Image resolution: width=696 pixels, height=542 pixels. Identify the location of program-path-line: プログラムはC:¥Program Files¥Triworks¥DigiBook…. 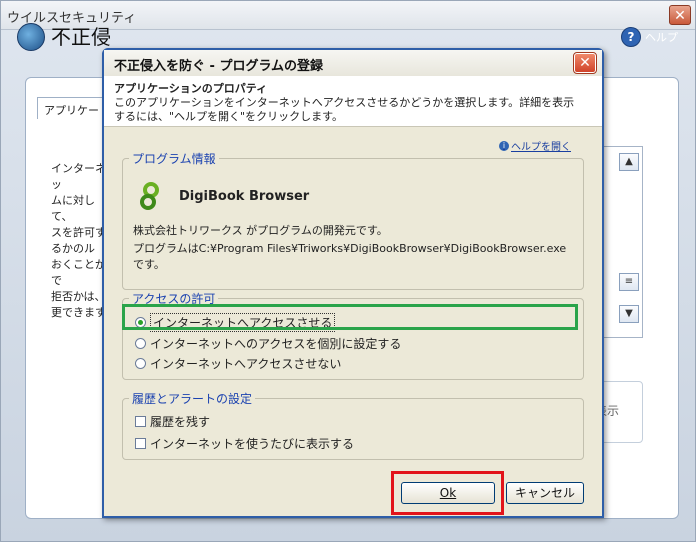
(350, 248).